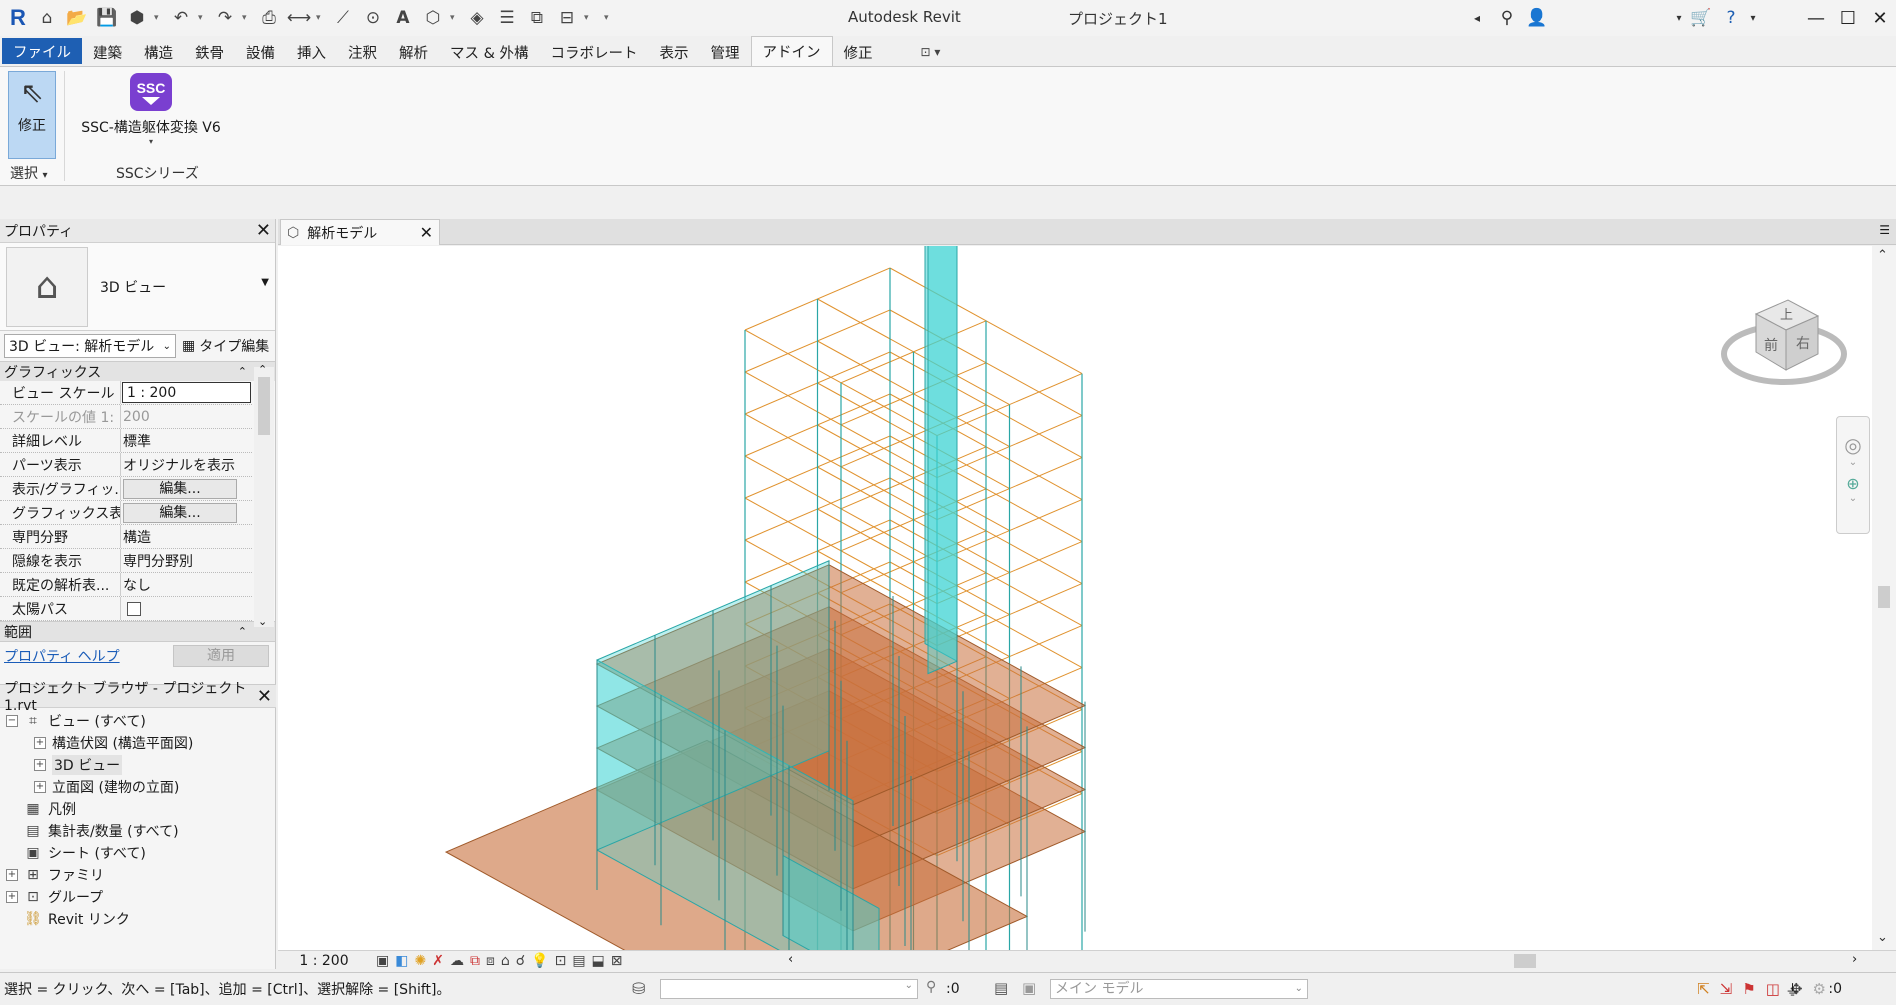  I want to click on text-icon: A, so click(403, 18).